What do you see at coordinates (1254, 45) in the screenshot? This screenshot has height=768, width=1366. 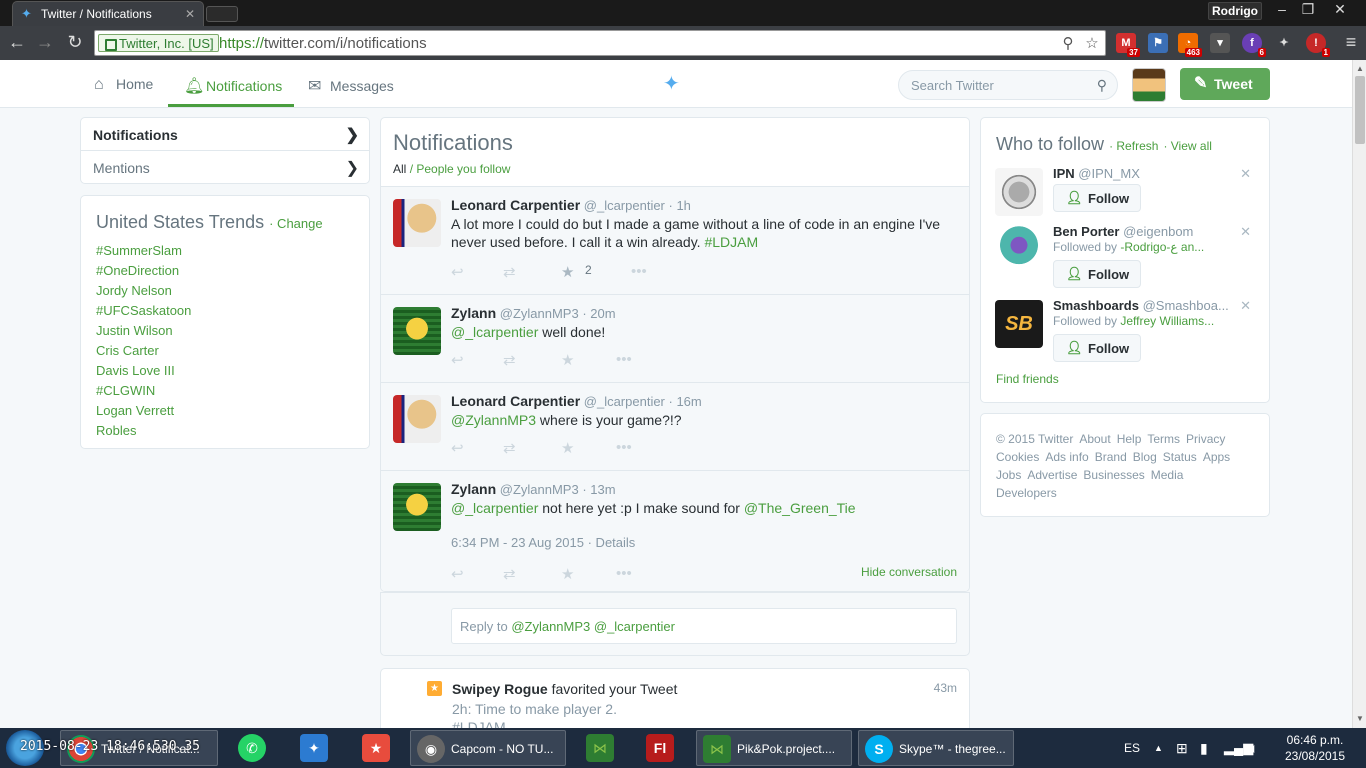 I see `purple-extension-icon: f6` at bounding box center [1254, 45].